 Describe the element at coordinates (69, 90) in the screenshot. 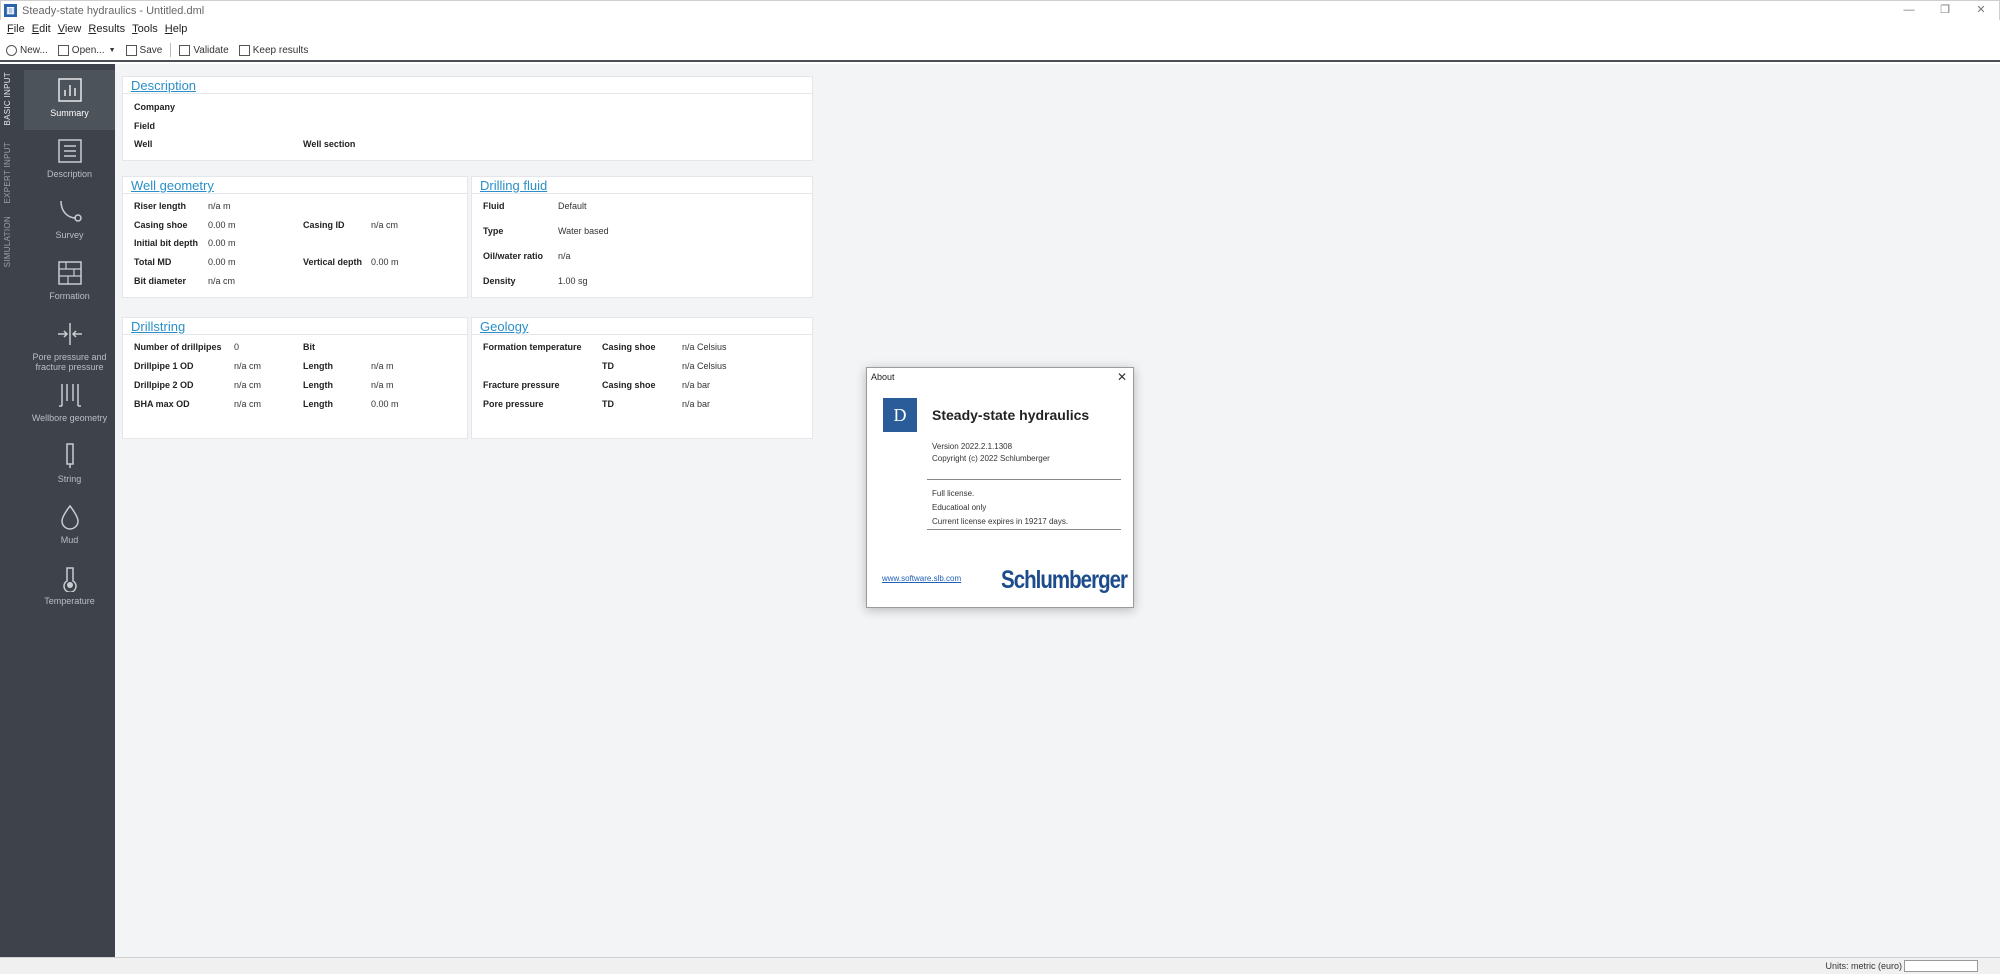

I see `chart-icon` at that location.